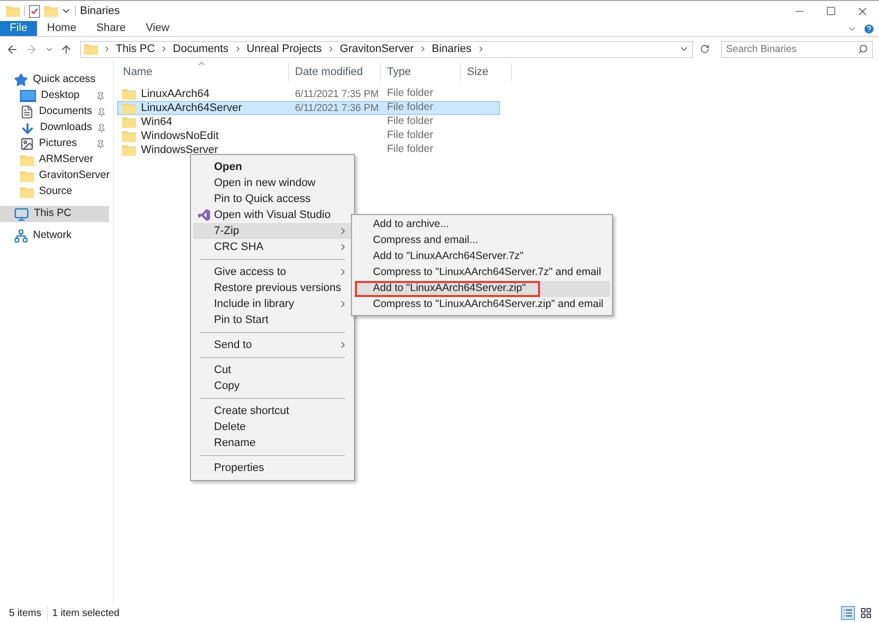 The image size is (879, 622). I want to click on ribbon-tab: View, so click(158, 28).